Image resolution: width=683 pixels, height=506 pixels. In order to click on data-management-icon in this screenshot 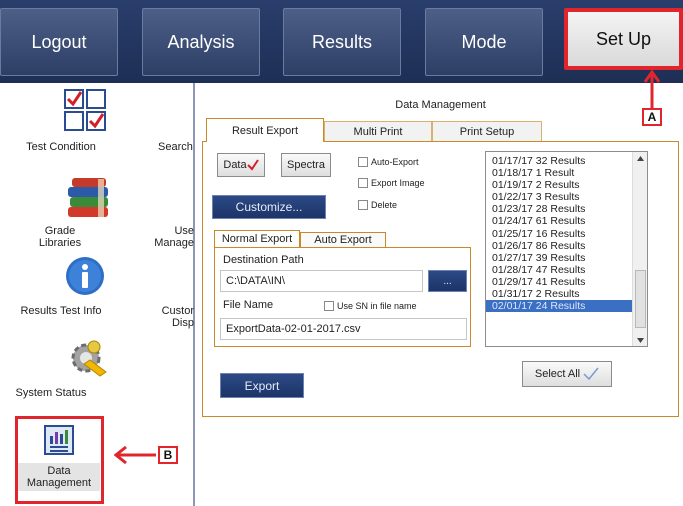, I will do `click(59, 440)`.